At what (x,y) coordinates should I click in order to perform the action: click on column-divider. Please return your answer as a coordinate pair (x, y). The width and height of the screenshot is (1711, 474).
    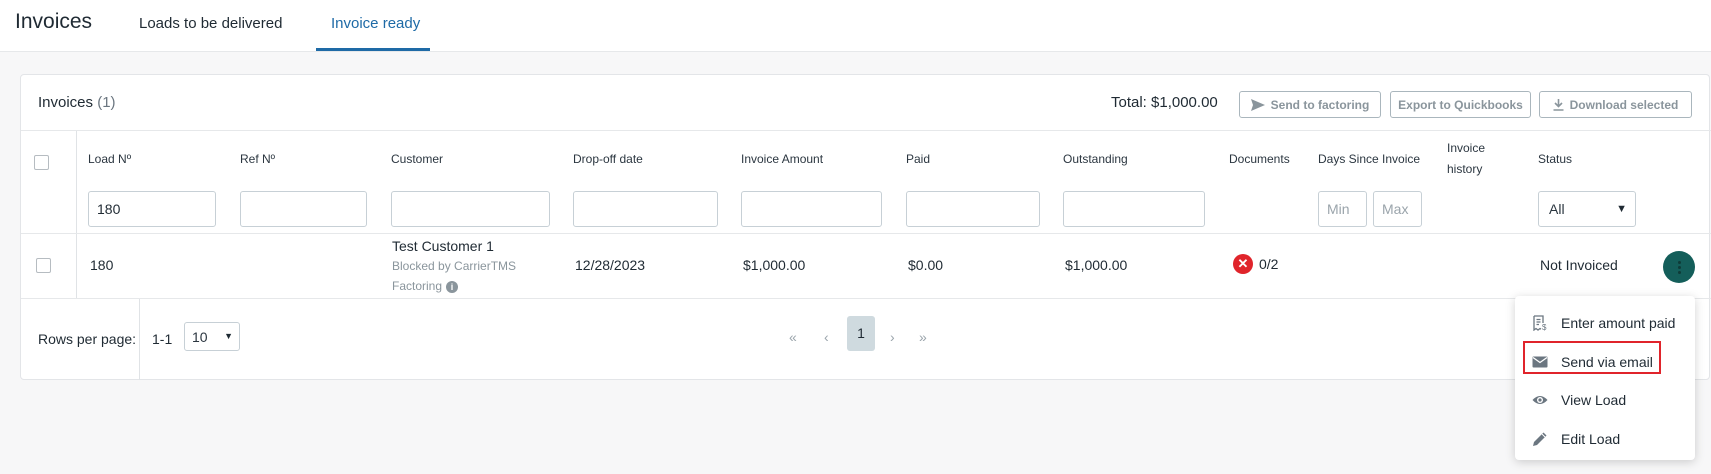
    Looking at the image, I should click on (76, 214).